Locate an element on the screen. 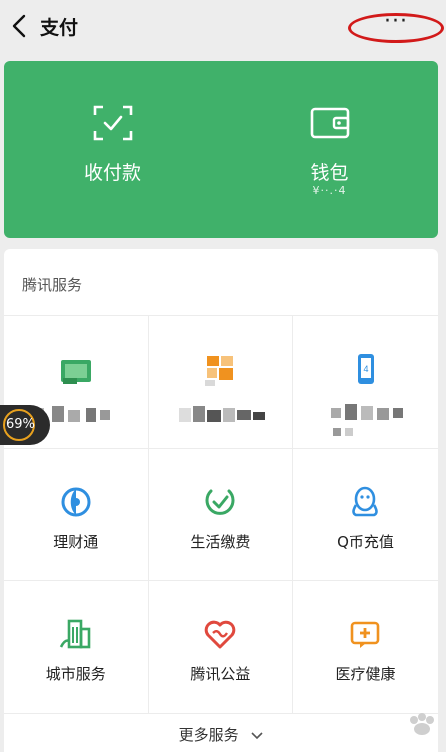  battery-float-badge: 69% is located at coordinates (25, 425).